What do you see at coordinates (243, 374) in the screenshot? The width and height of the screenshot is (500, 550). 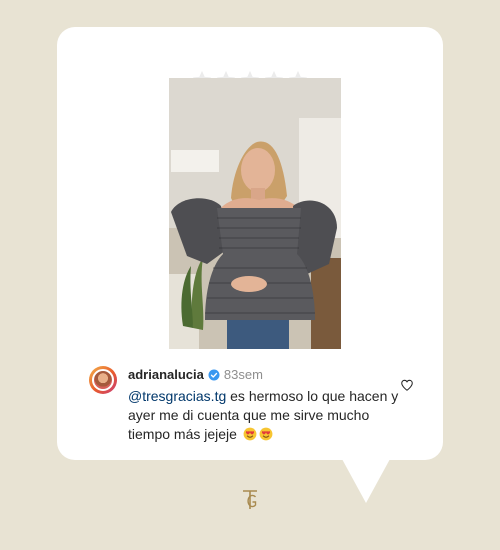 I see `comment-time: 83sem` at bounding box center [243, 374].